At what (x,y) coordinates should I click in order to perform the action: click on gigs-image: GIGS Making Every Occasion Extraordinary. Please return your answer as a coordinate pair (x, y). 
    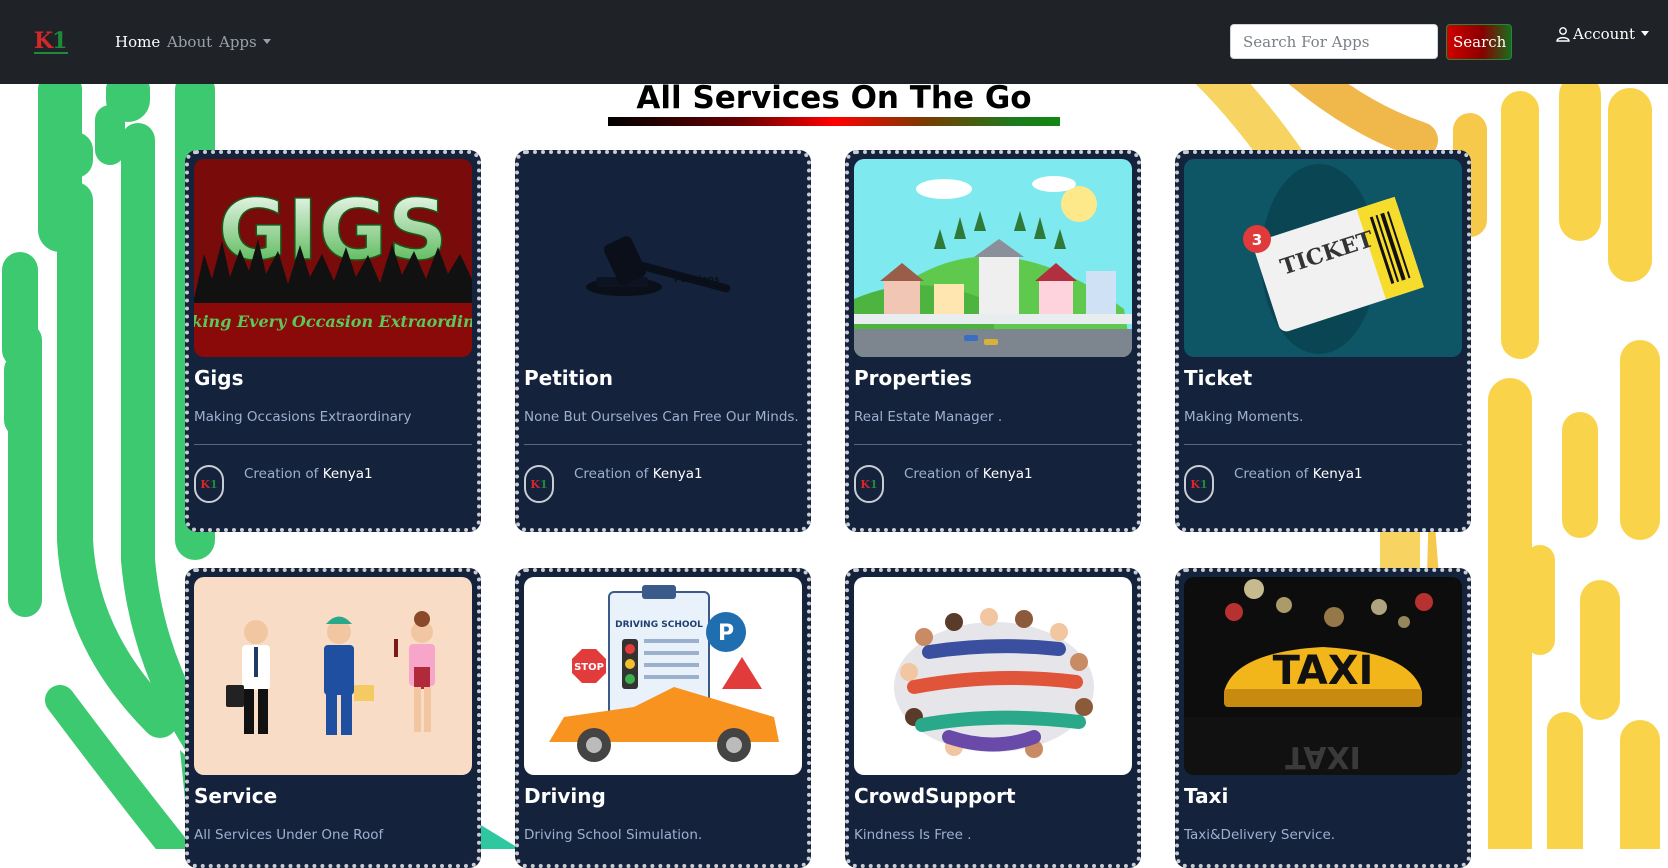
    Looking at the image, I should click on (333, 258).